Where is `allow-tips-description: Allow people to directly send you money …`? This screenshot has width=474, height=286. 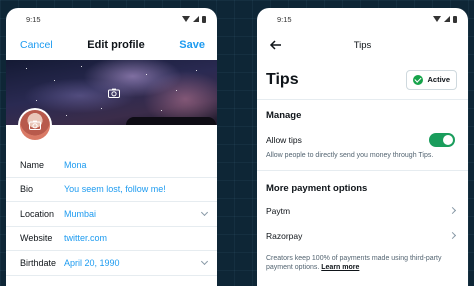 allow-tips-description: Allow people to directly send you money … is located at coordinates (350, 155).